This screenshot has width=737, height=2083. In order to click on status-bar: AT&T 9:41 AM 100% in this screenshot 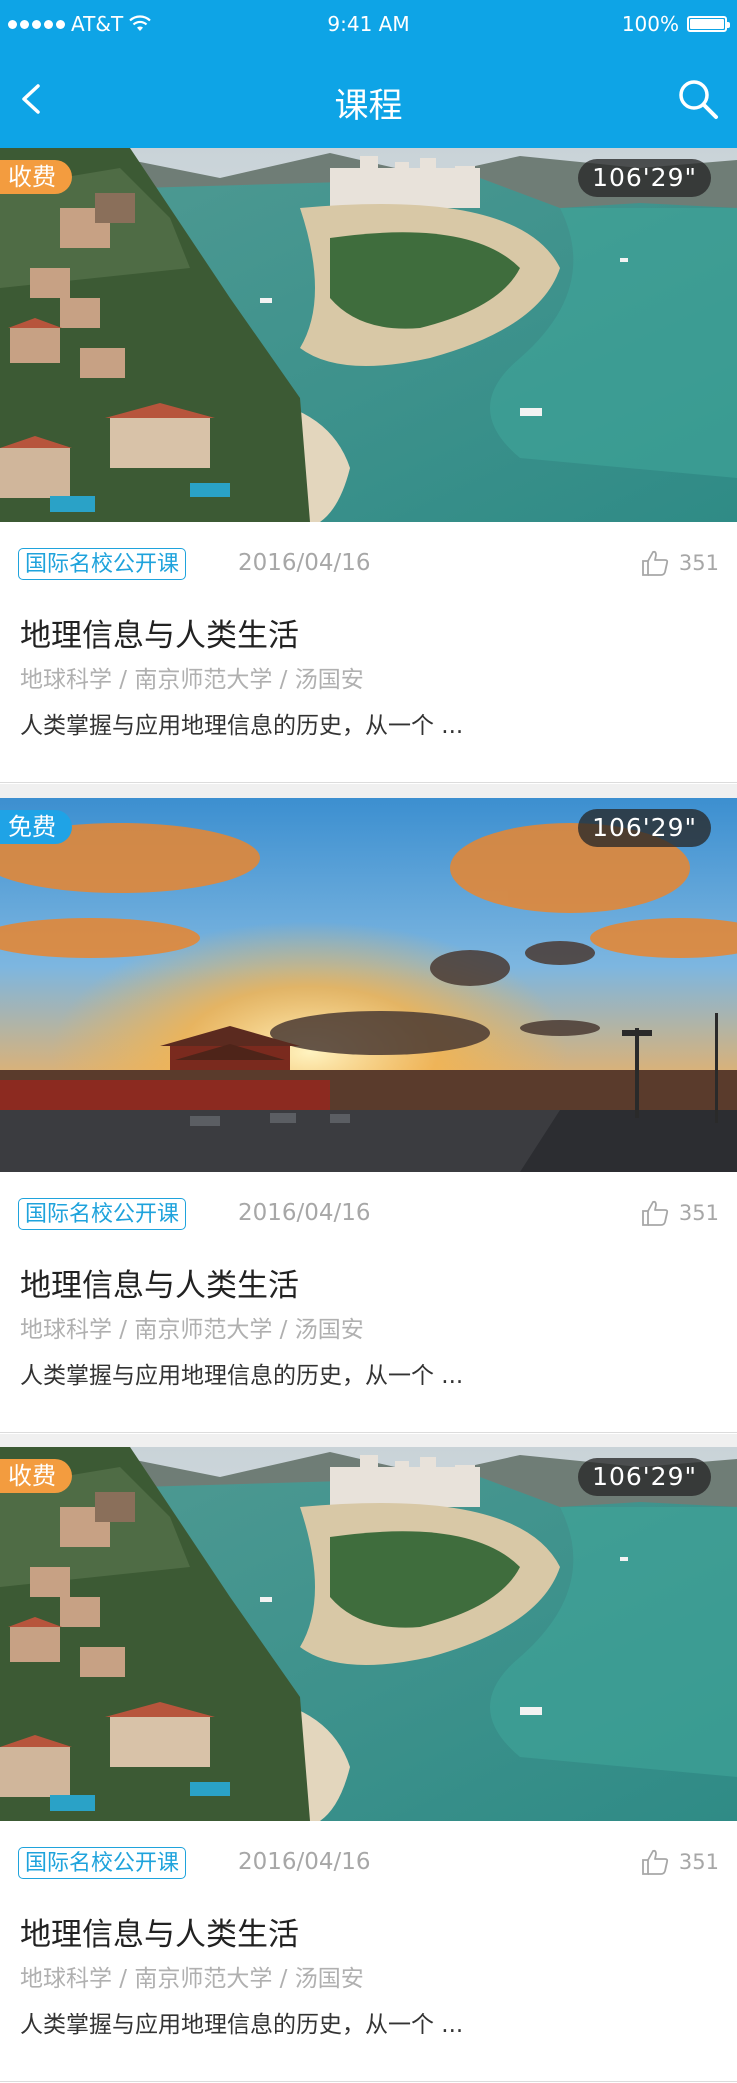, I will do `click(368, 25)`.